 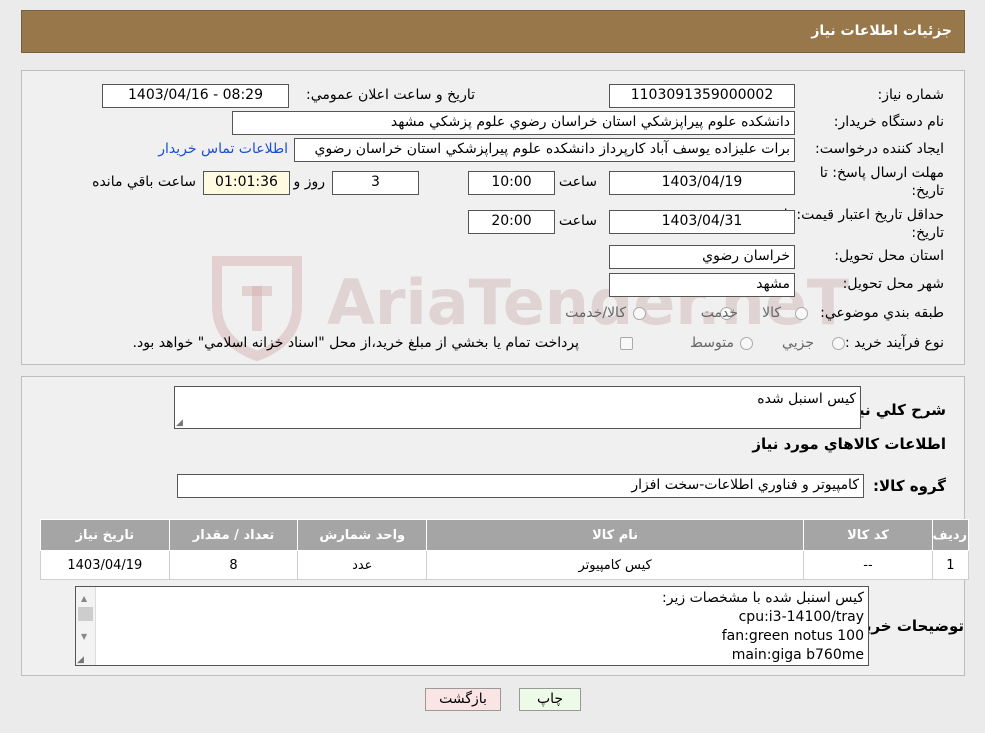 What do you see at coordinates (105, 535) in the screenshot?
I see `col-header-need-date: تاريخ نياز` at bounding box center [105, 535].